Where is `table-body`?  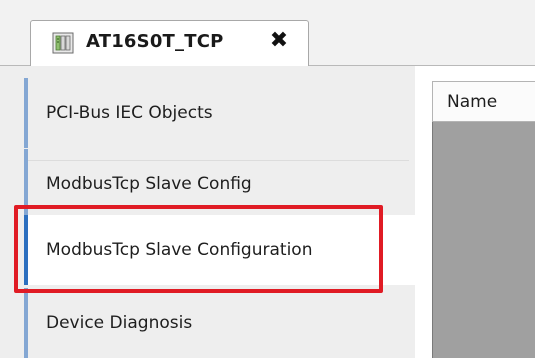 table-body is located at coordinates (483, 219).